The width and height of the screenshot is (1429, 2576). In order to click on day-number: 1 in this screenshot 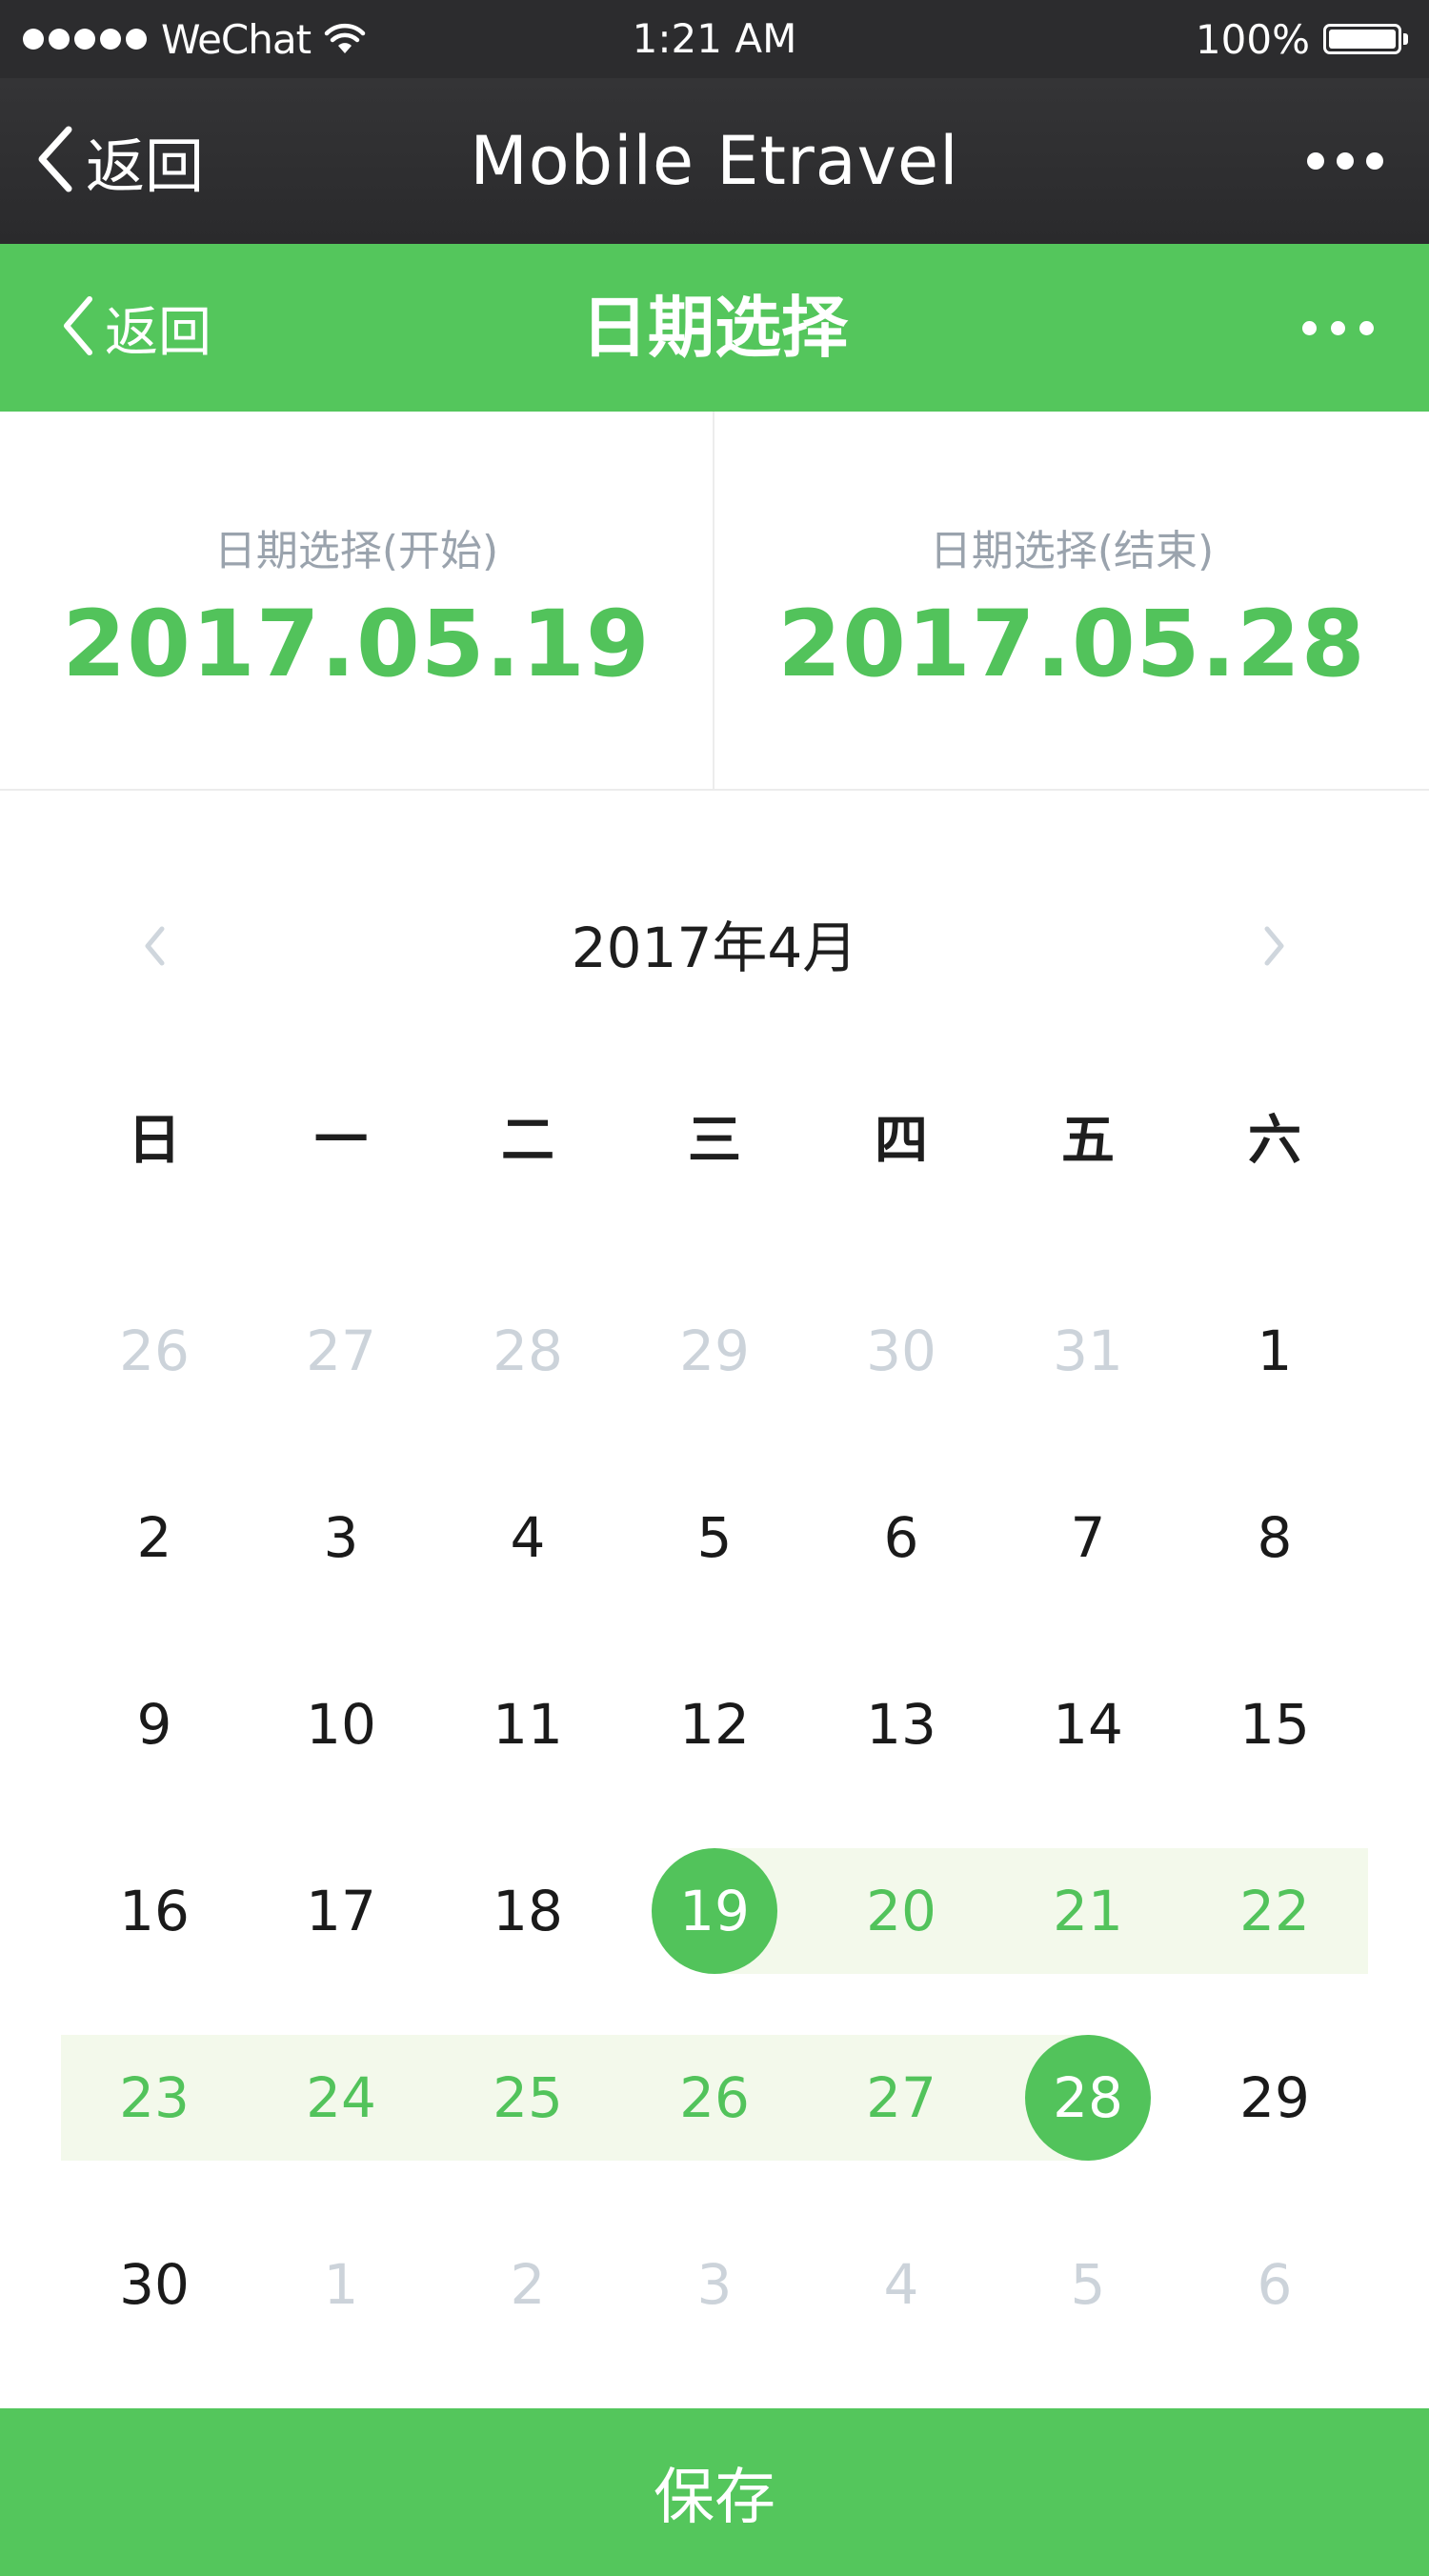, I will do `click(1275, 1351)`.